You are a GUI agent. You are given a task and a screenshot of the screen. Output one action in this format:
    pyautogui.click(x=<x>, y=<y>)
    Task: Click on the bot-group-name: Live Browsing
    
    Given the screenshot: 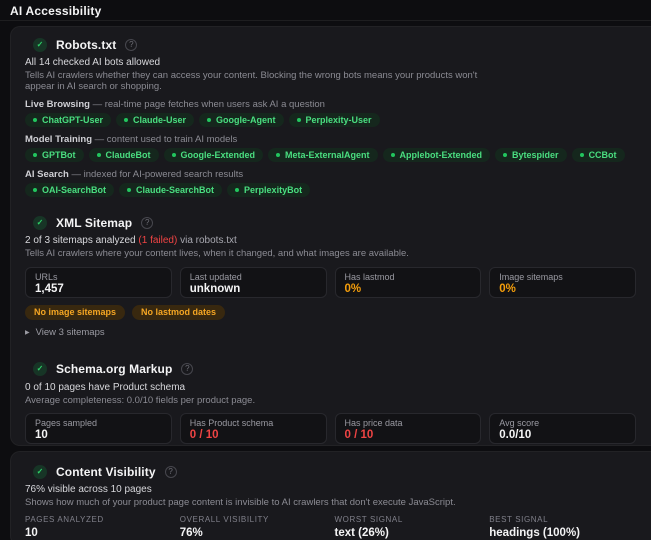 What is the action you would take?
    pyautogui.click(x=57, y=104)
    